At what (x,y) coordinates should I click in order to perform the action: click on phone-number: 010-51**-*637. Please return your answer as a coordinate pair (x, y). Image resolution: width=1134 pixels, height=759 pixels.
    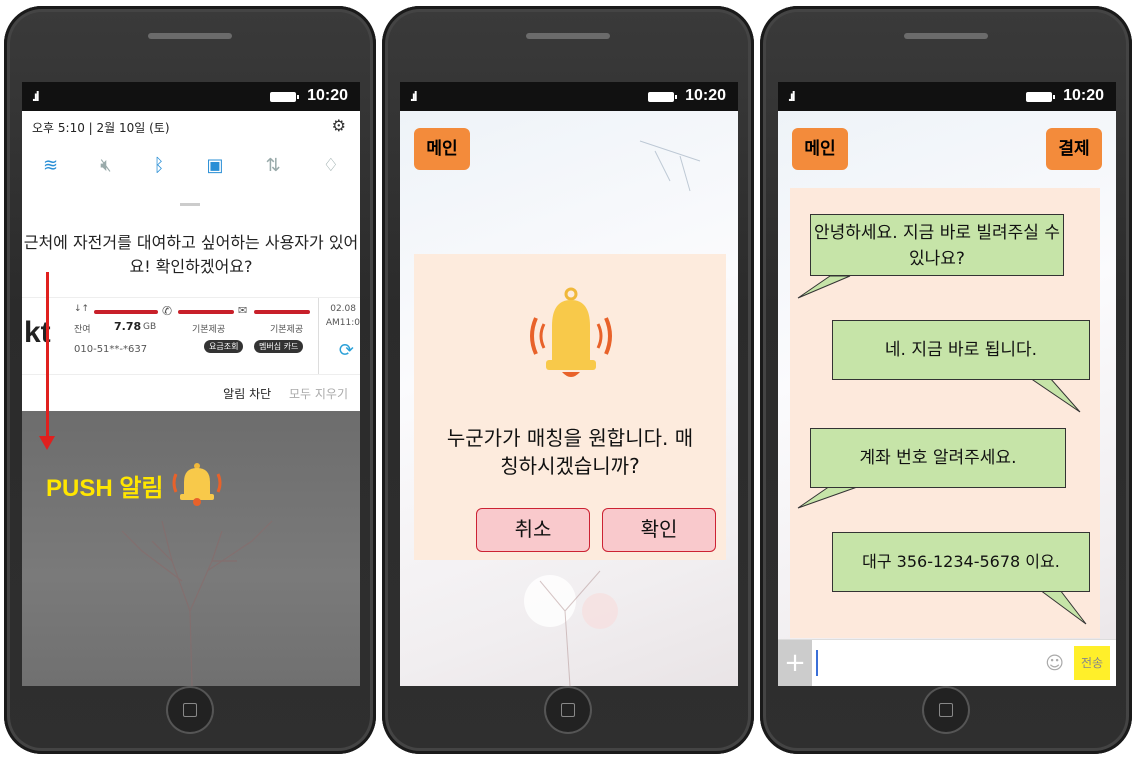
    Looking at the image, I should click on (111, 349).